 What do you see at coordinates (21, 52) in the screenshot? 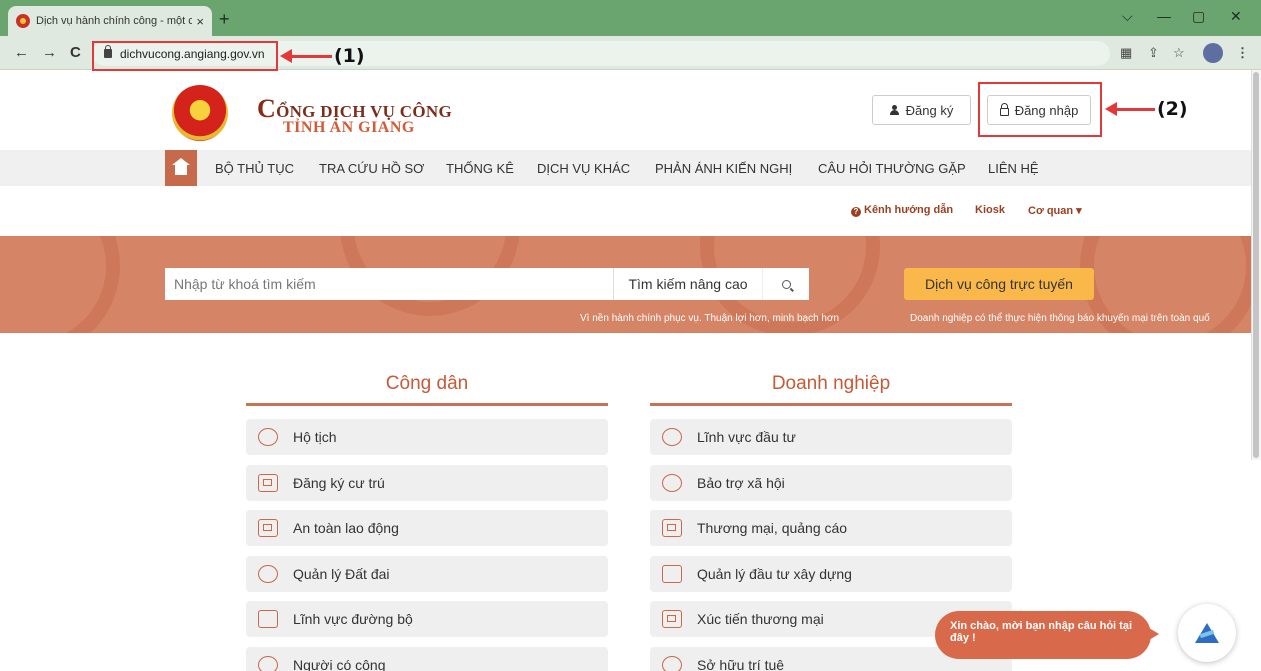
I see `back-button: ←` at bounding box center [21, 52].